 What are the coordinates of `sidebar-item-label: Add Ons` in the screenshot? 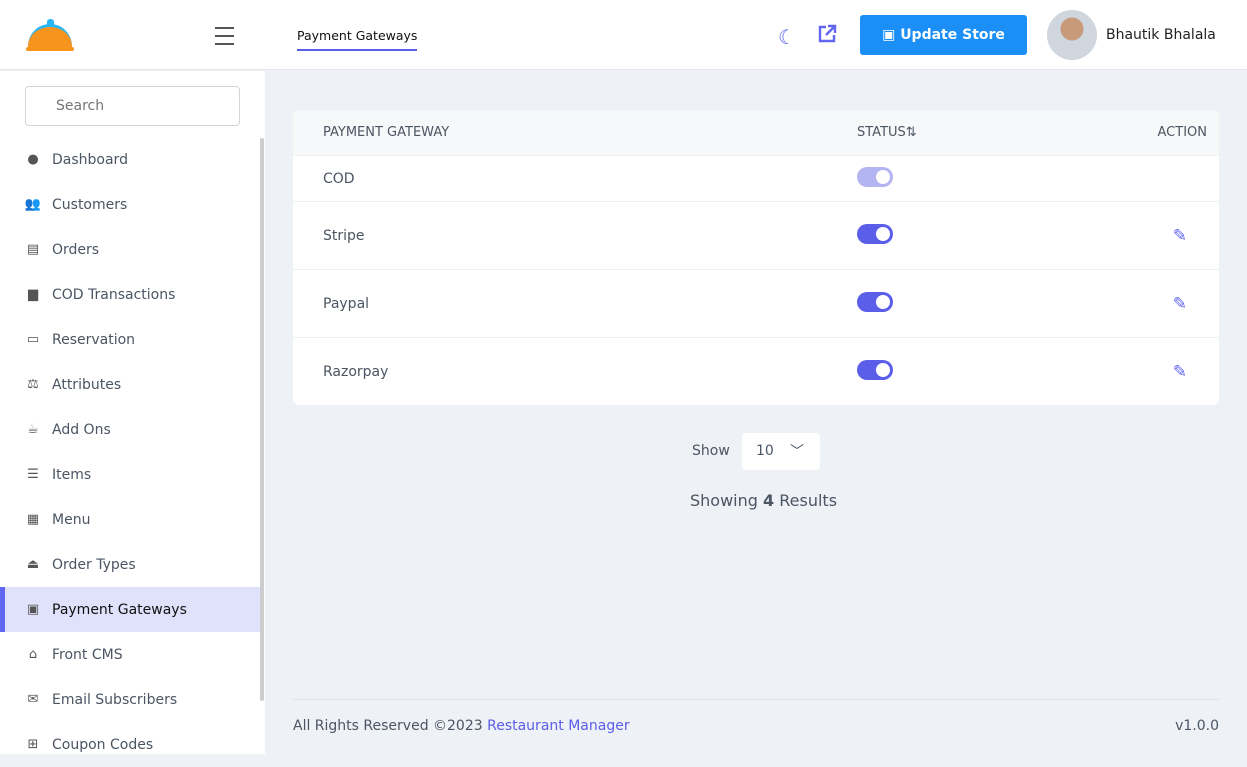 It's located at (81, 429).